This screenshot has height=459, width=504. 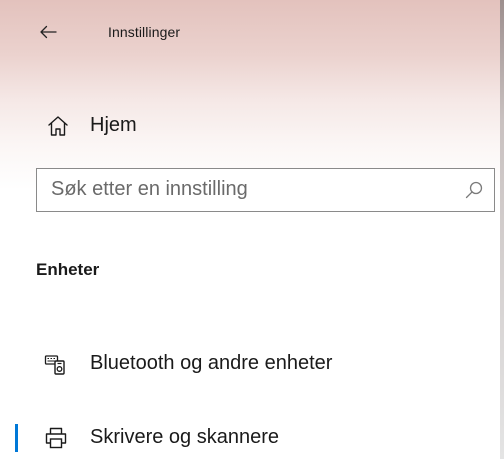 I want to click on window-title: Innstillinger, so click(x=144, y=32).